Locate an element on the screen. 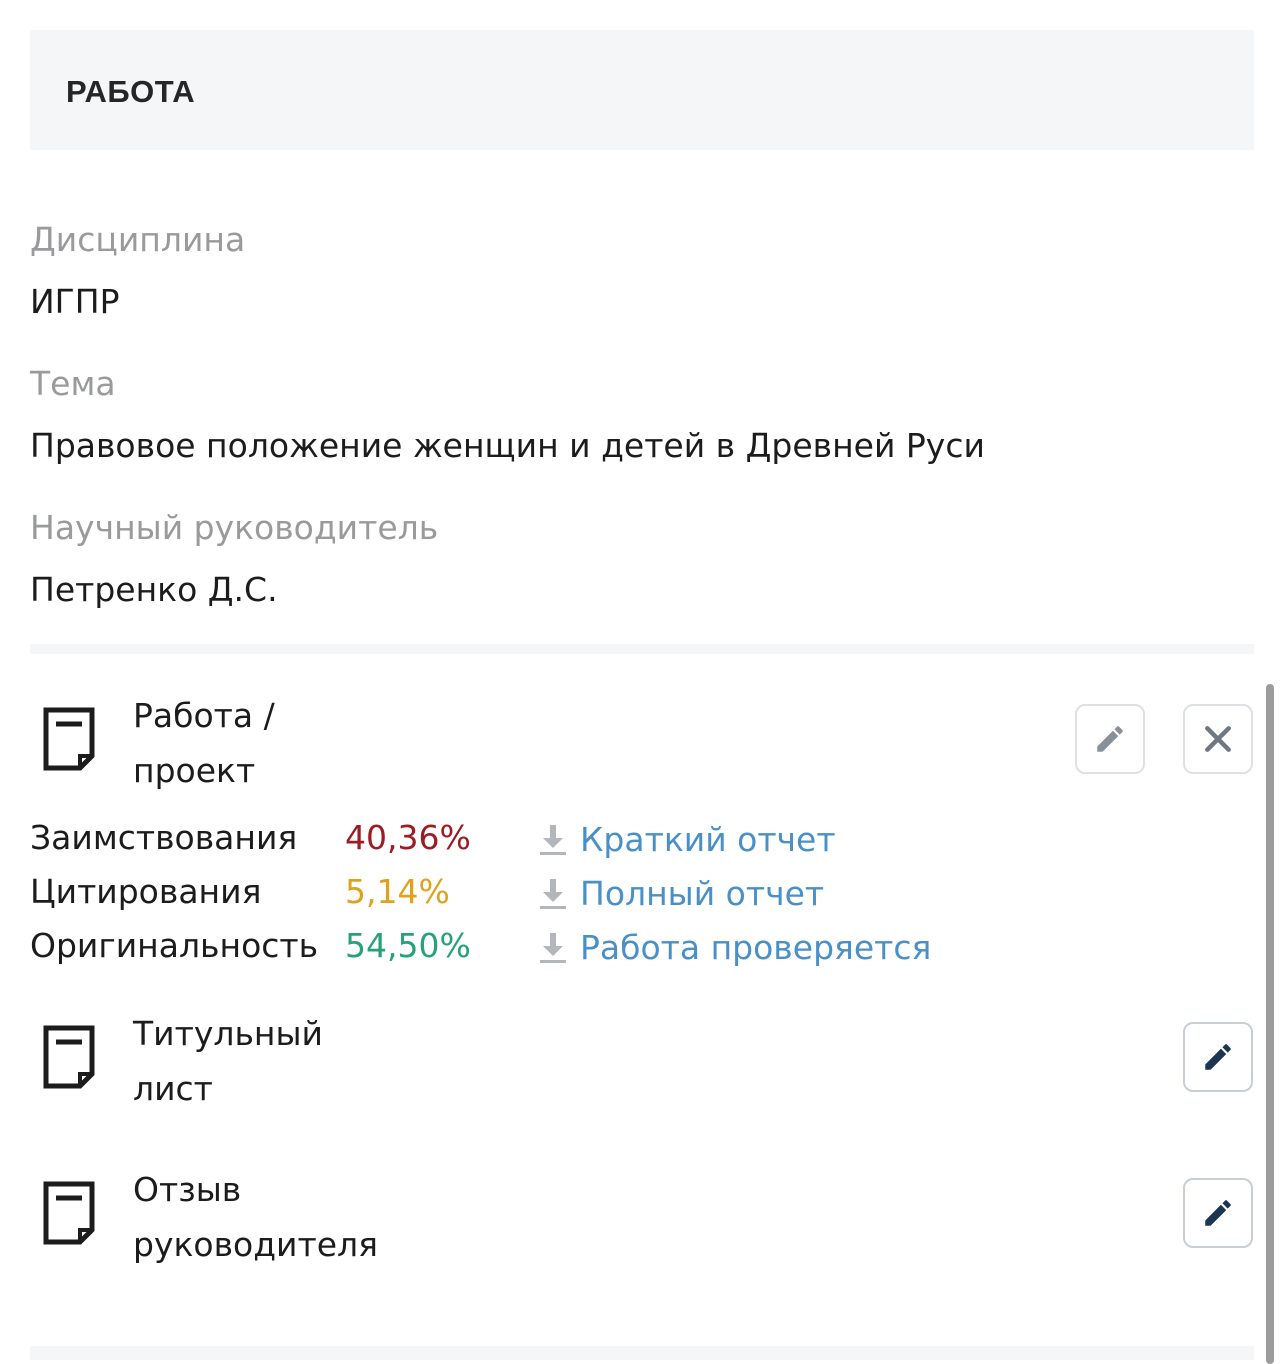  document-title-review: Отзыв руководителя is located at coordinates (255, 1217).